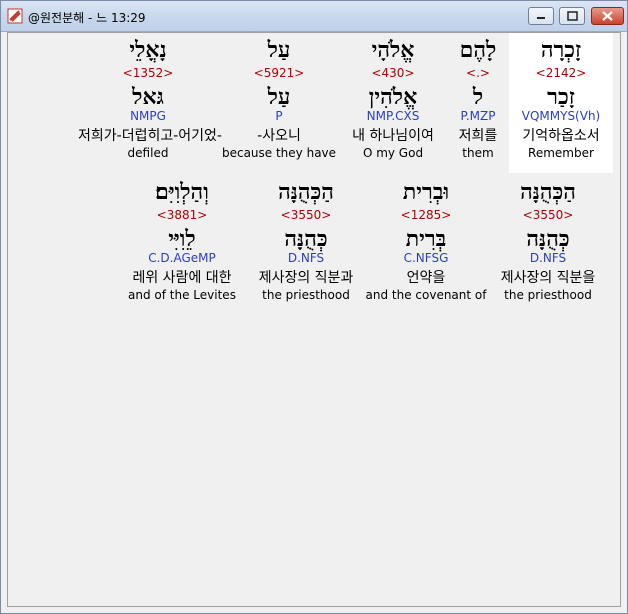 Image resolution: width=628 pixels, height=614 pixels. What do you see at coordinates (426, 258) in the screenshot?
I see `morphology: C.NFSG` at bounding box center [426, 258].